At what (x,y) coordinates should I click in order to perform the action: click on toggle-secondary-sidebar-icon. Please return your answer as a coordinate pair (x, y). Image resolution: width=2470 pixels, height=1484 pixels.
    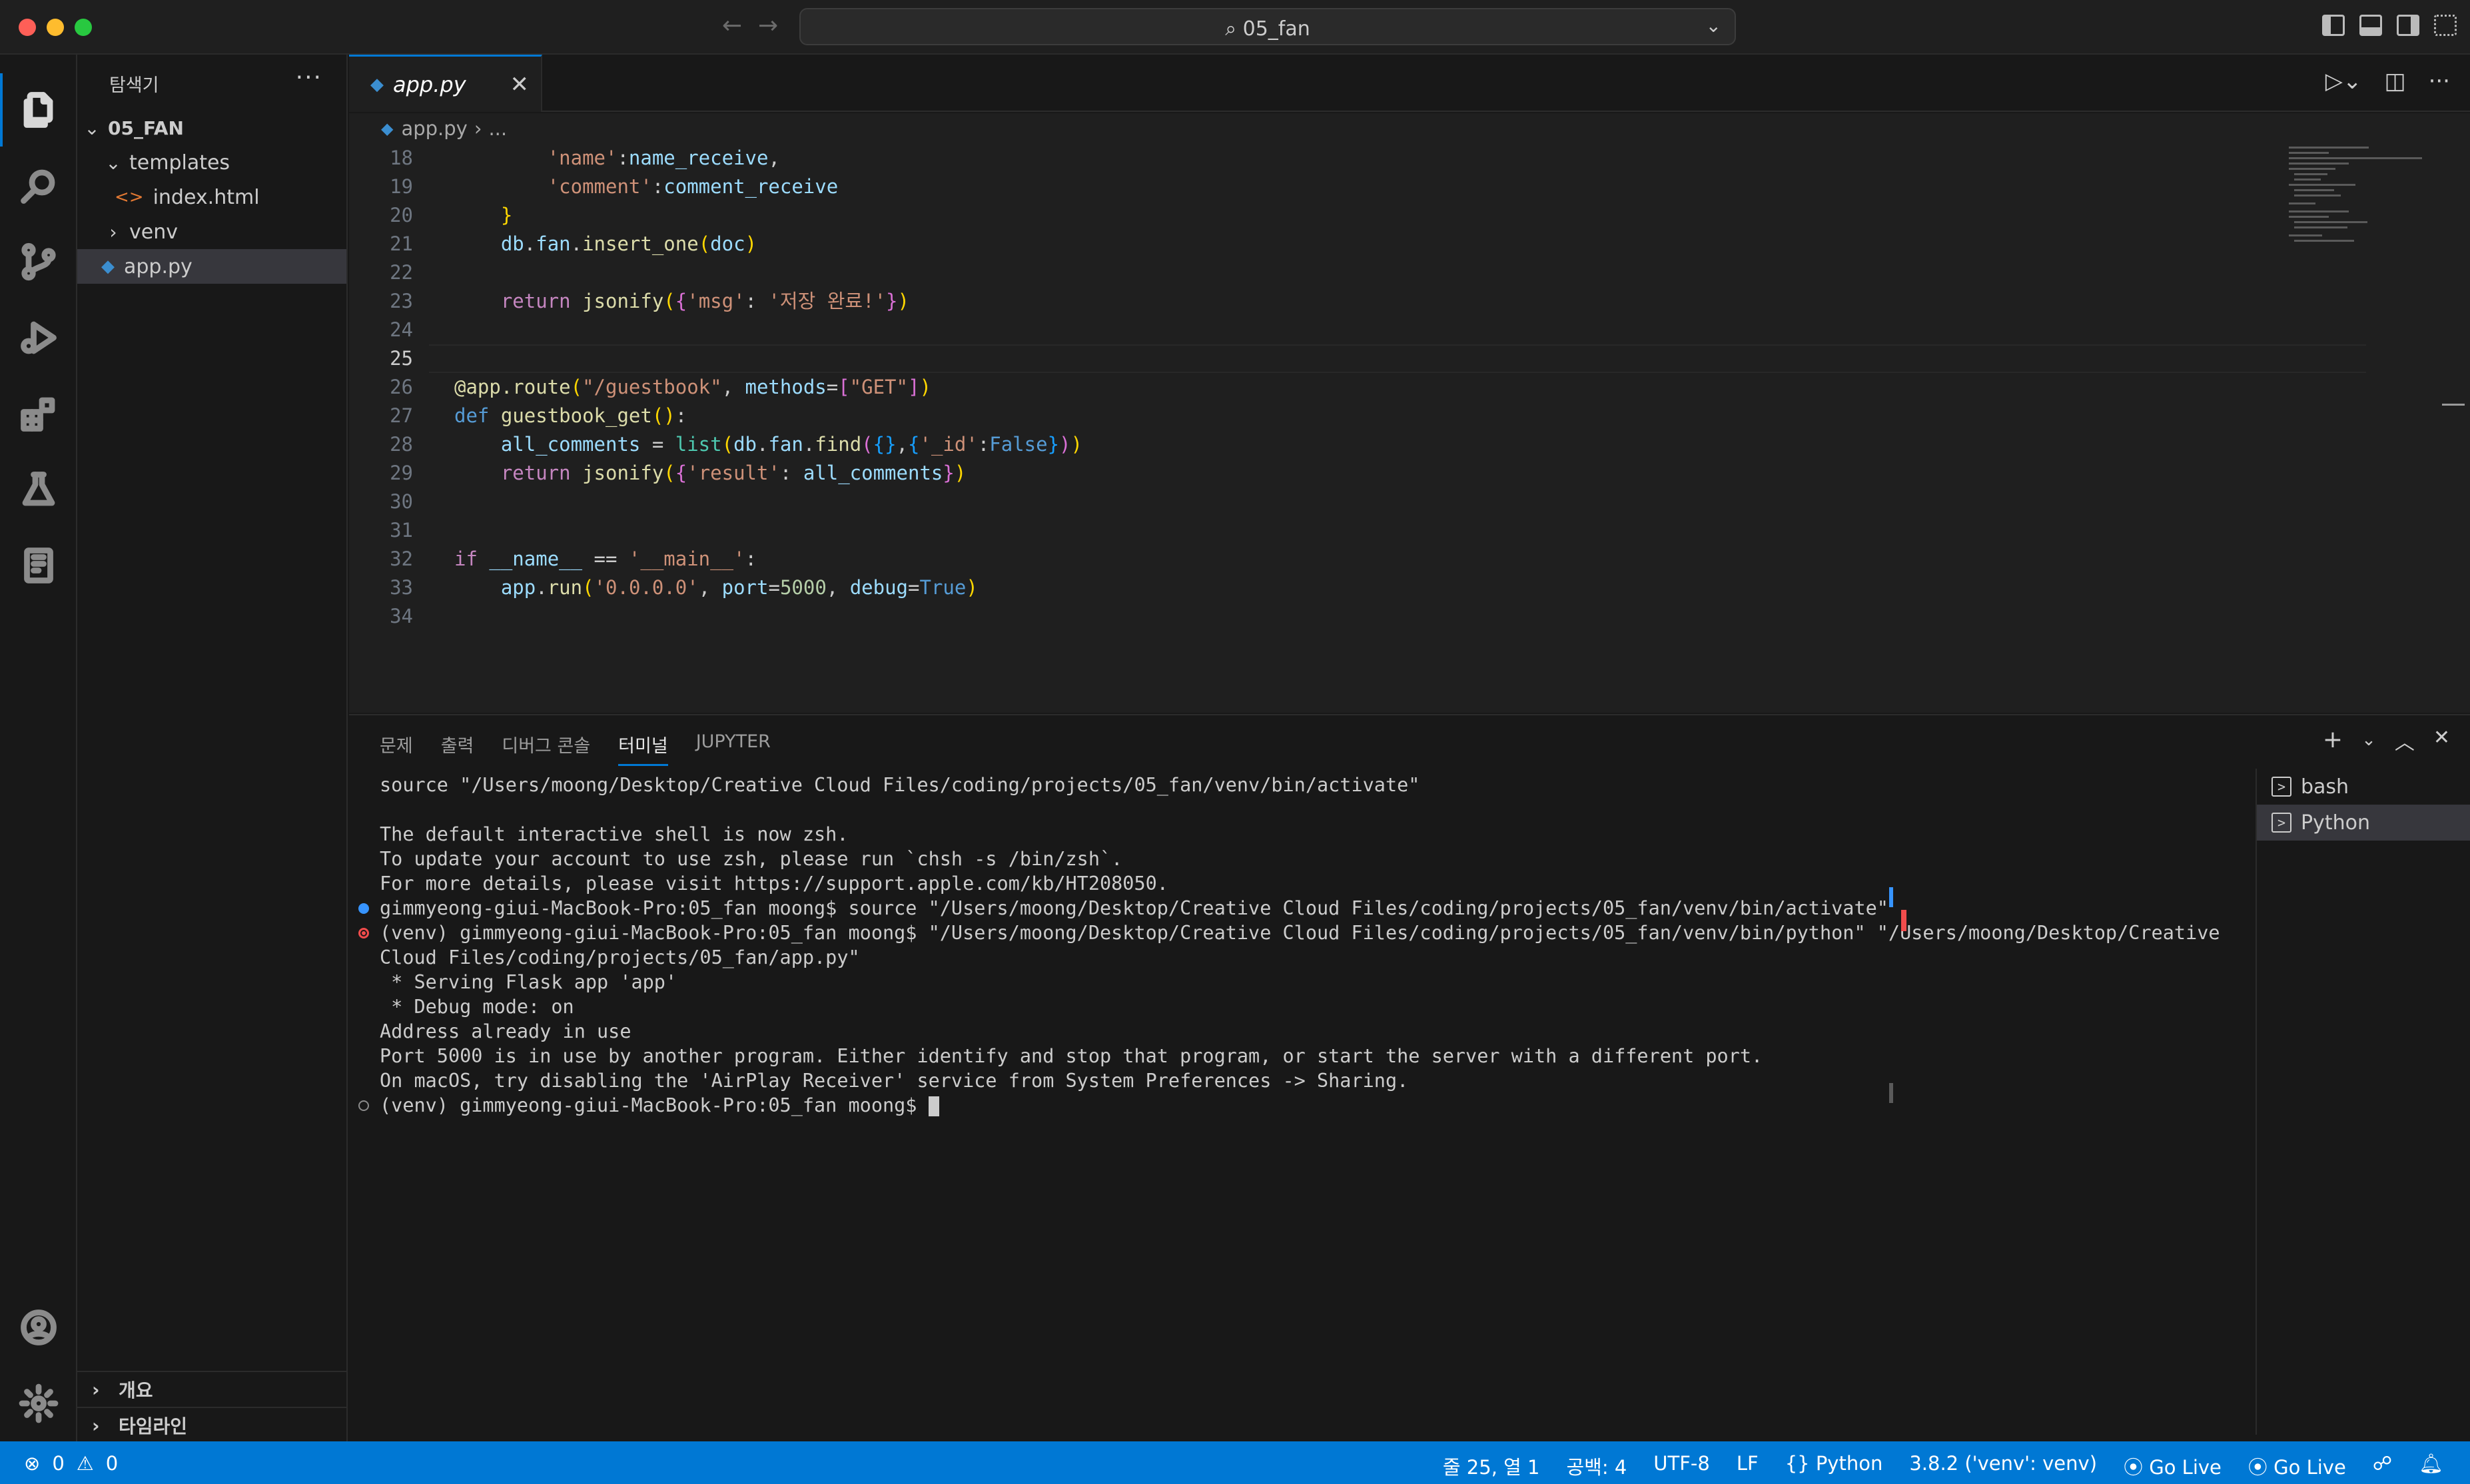
    Looking at the image, I should click on (2408, 25).